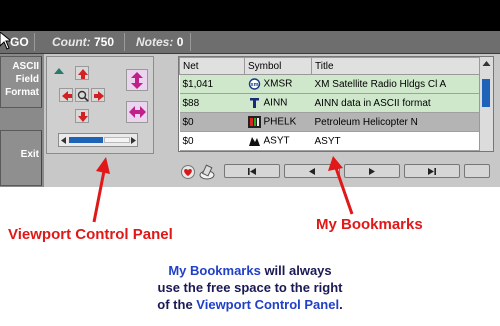  I want to click on caption-viewport-highlight: Viewport Control Panel, so click(268, 304).